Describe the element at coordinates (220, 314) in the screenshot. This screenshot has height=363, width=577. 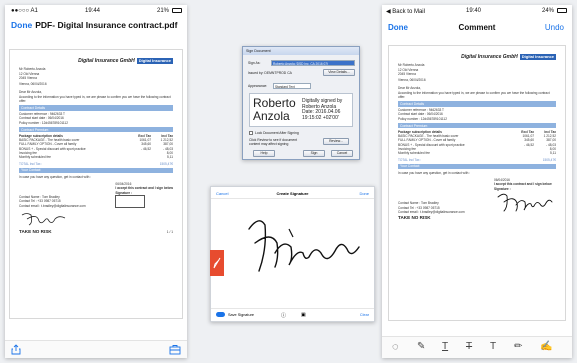
I see `save-signature-toggle` at that location.